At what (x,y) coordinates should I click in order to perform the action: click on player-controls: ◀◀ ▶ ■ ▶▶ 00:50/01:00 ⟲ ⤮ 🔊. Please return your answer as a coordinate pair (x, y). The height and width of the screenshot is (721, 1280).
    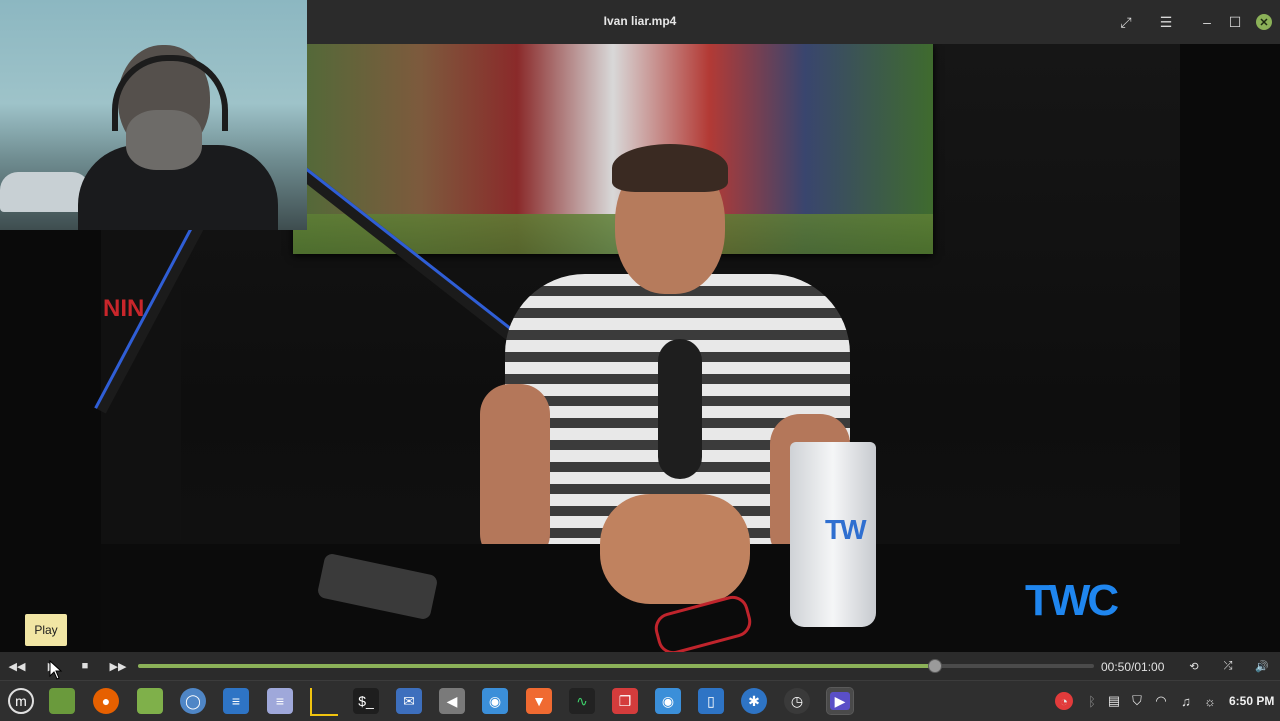
    Looking at the image, I should click on (640, 666).